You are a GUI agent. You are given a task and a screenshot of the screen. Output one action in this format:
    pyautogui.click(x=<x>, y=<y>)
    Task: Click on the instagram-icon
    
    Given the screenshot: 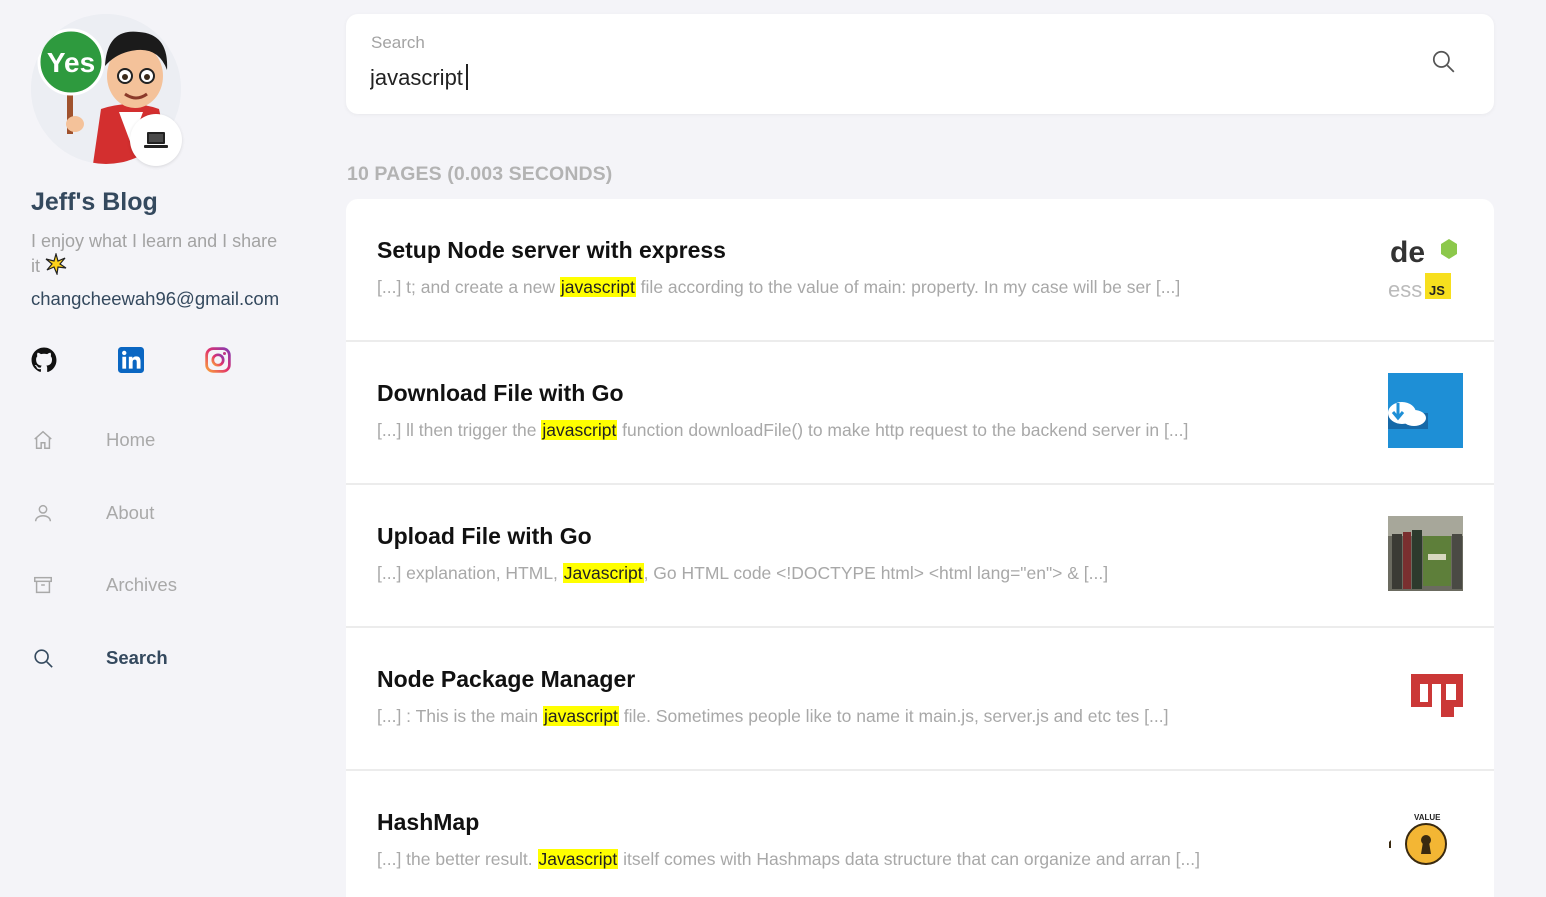 What is the action you would take?
    pyautogui.click(x=218, y=360)
    